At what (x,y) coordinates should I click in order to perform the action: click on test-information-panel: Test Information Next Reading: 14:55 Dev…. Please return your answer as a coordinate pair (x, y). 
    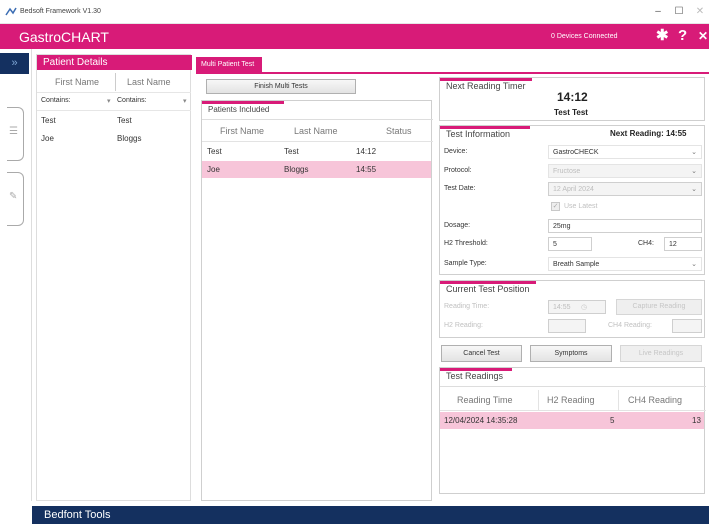
    Looking at the image, I should click on (572, 200).